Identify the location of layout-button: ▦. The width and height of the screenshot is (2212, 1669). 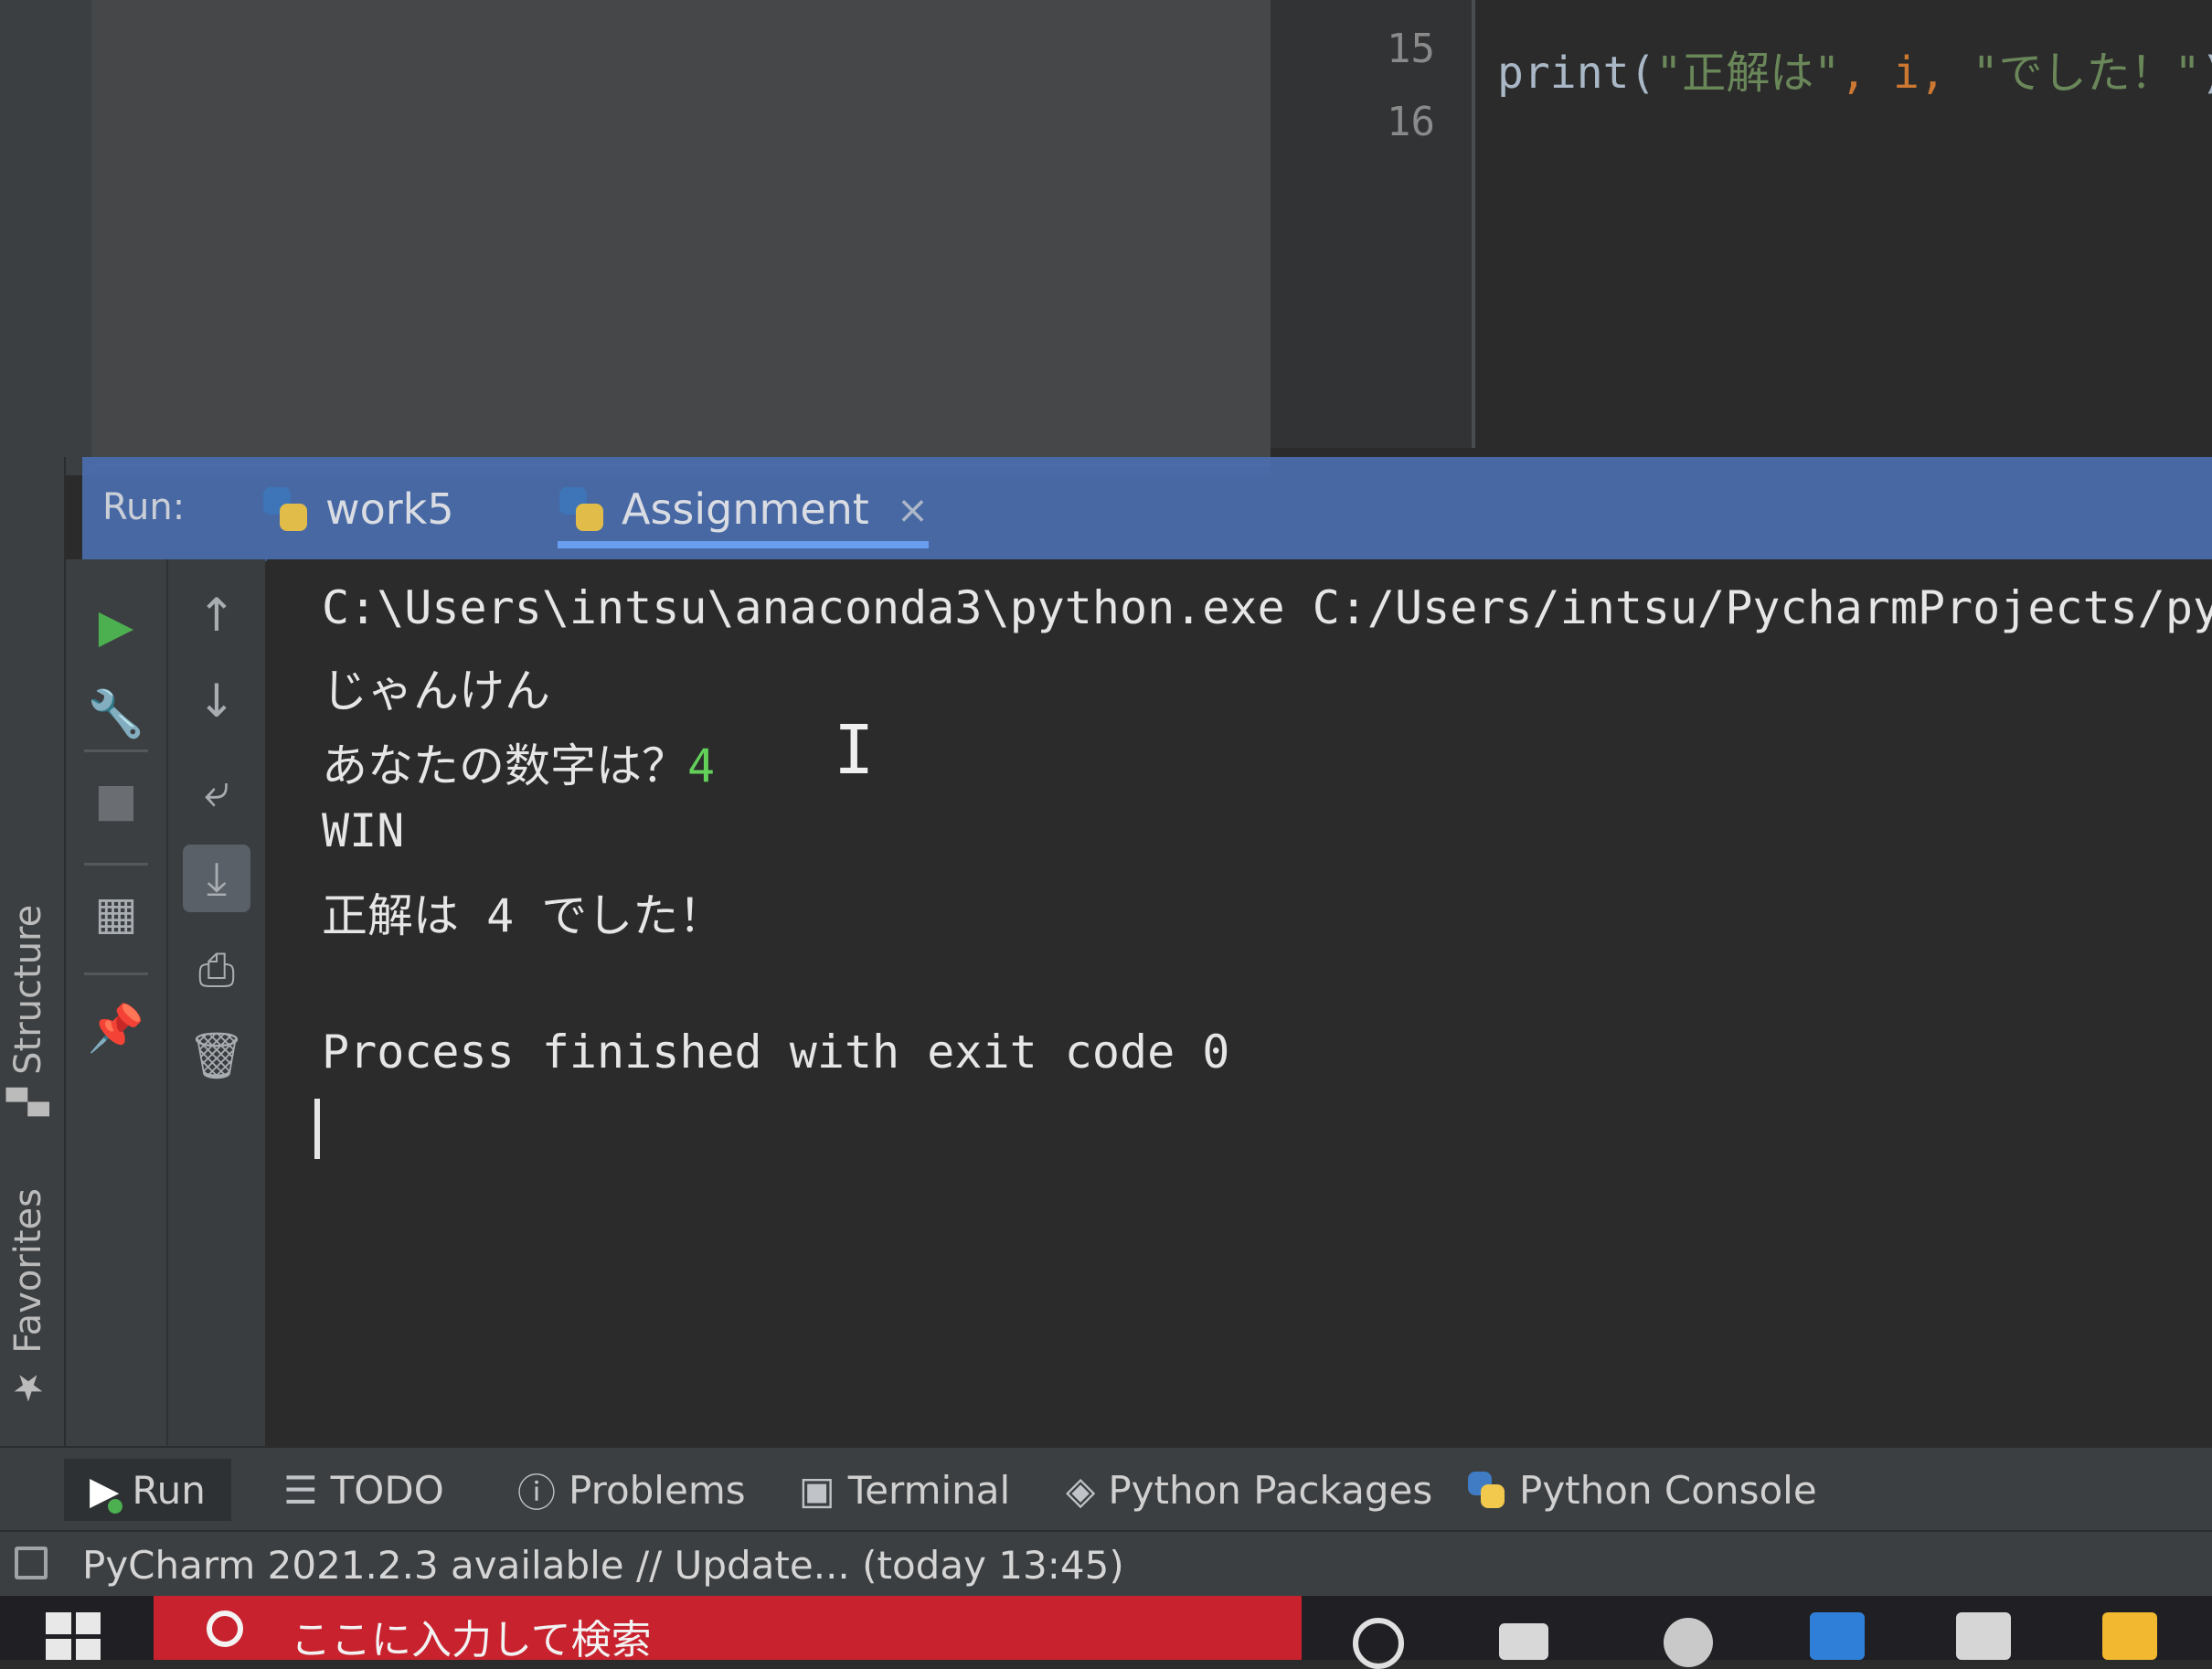
(116, 913).